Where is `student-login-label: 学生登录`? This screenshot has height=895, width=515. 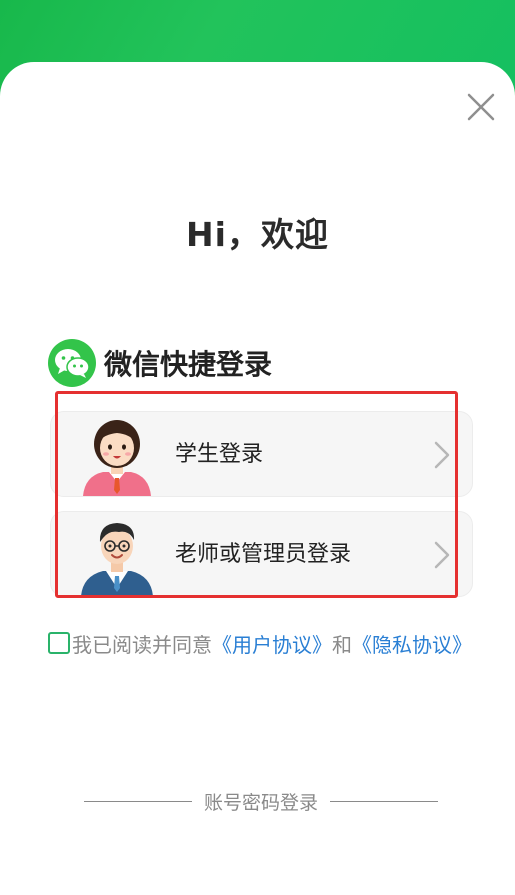 student-login-label: 学生登录 is located at coordinates (219, 454).